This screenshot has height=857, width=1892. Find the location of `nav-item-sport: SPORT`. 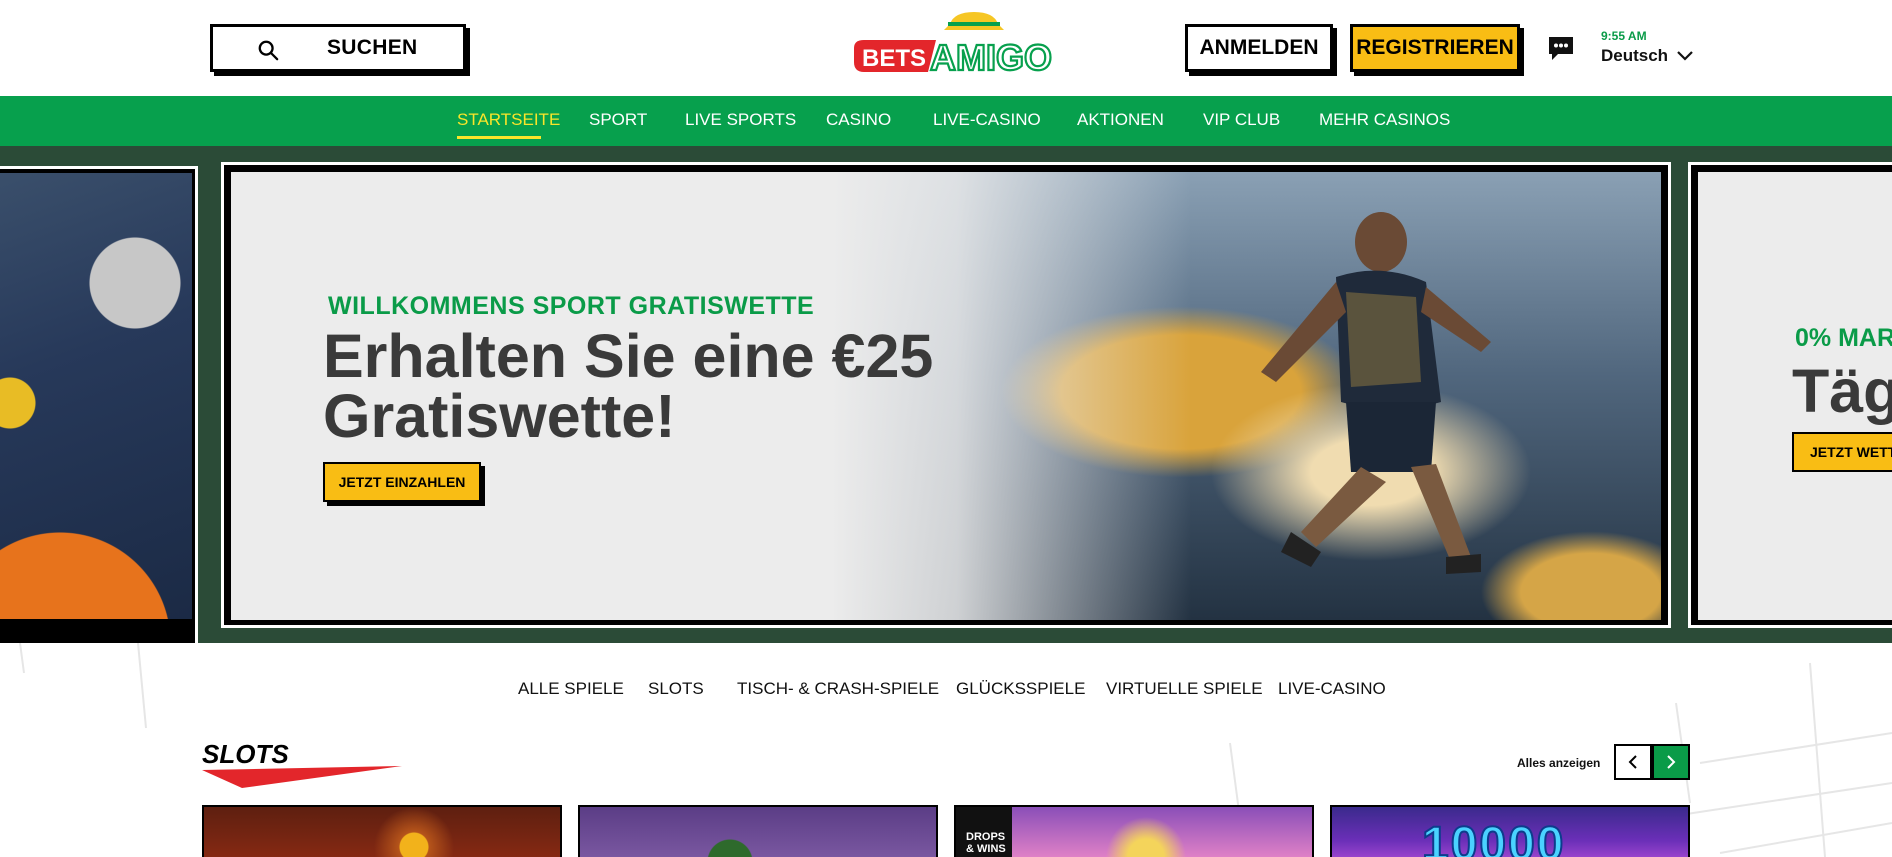

nav-item-sport: SPORT is located at coordinates (618, 120).